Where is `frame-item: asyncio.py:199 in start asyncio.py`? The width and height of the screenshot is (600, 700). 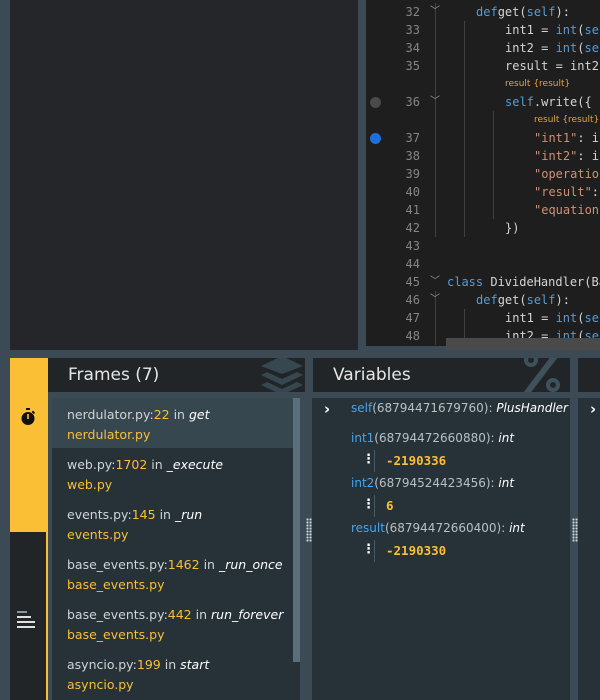
frame-item: asyncio.py:199 in start asyncio.py is located at coordinates (176, 673).